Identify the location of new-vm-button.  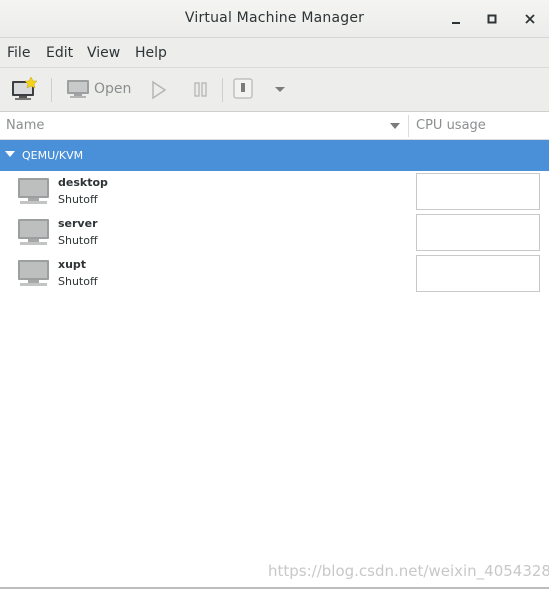
(24, 91).